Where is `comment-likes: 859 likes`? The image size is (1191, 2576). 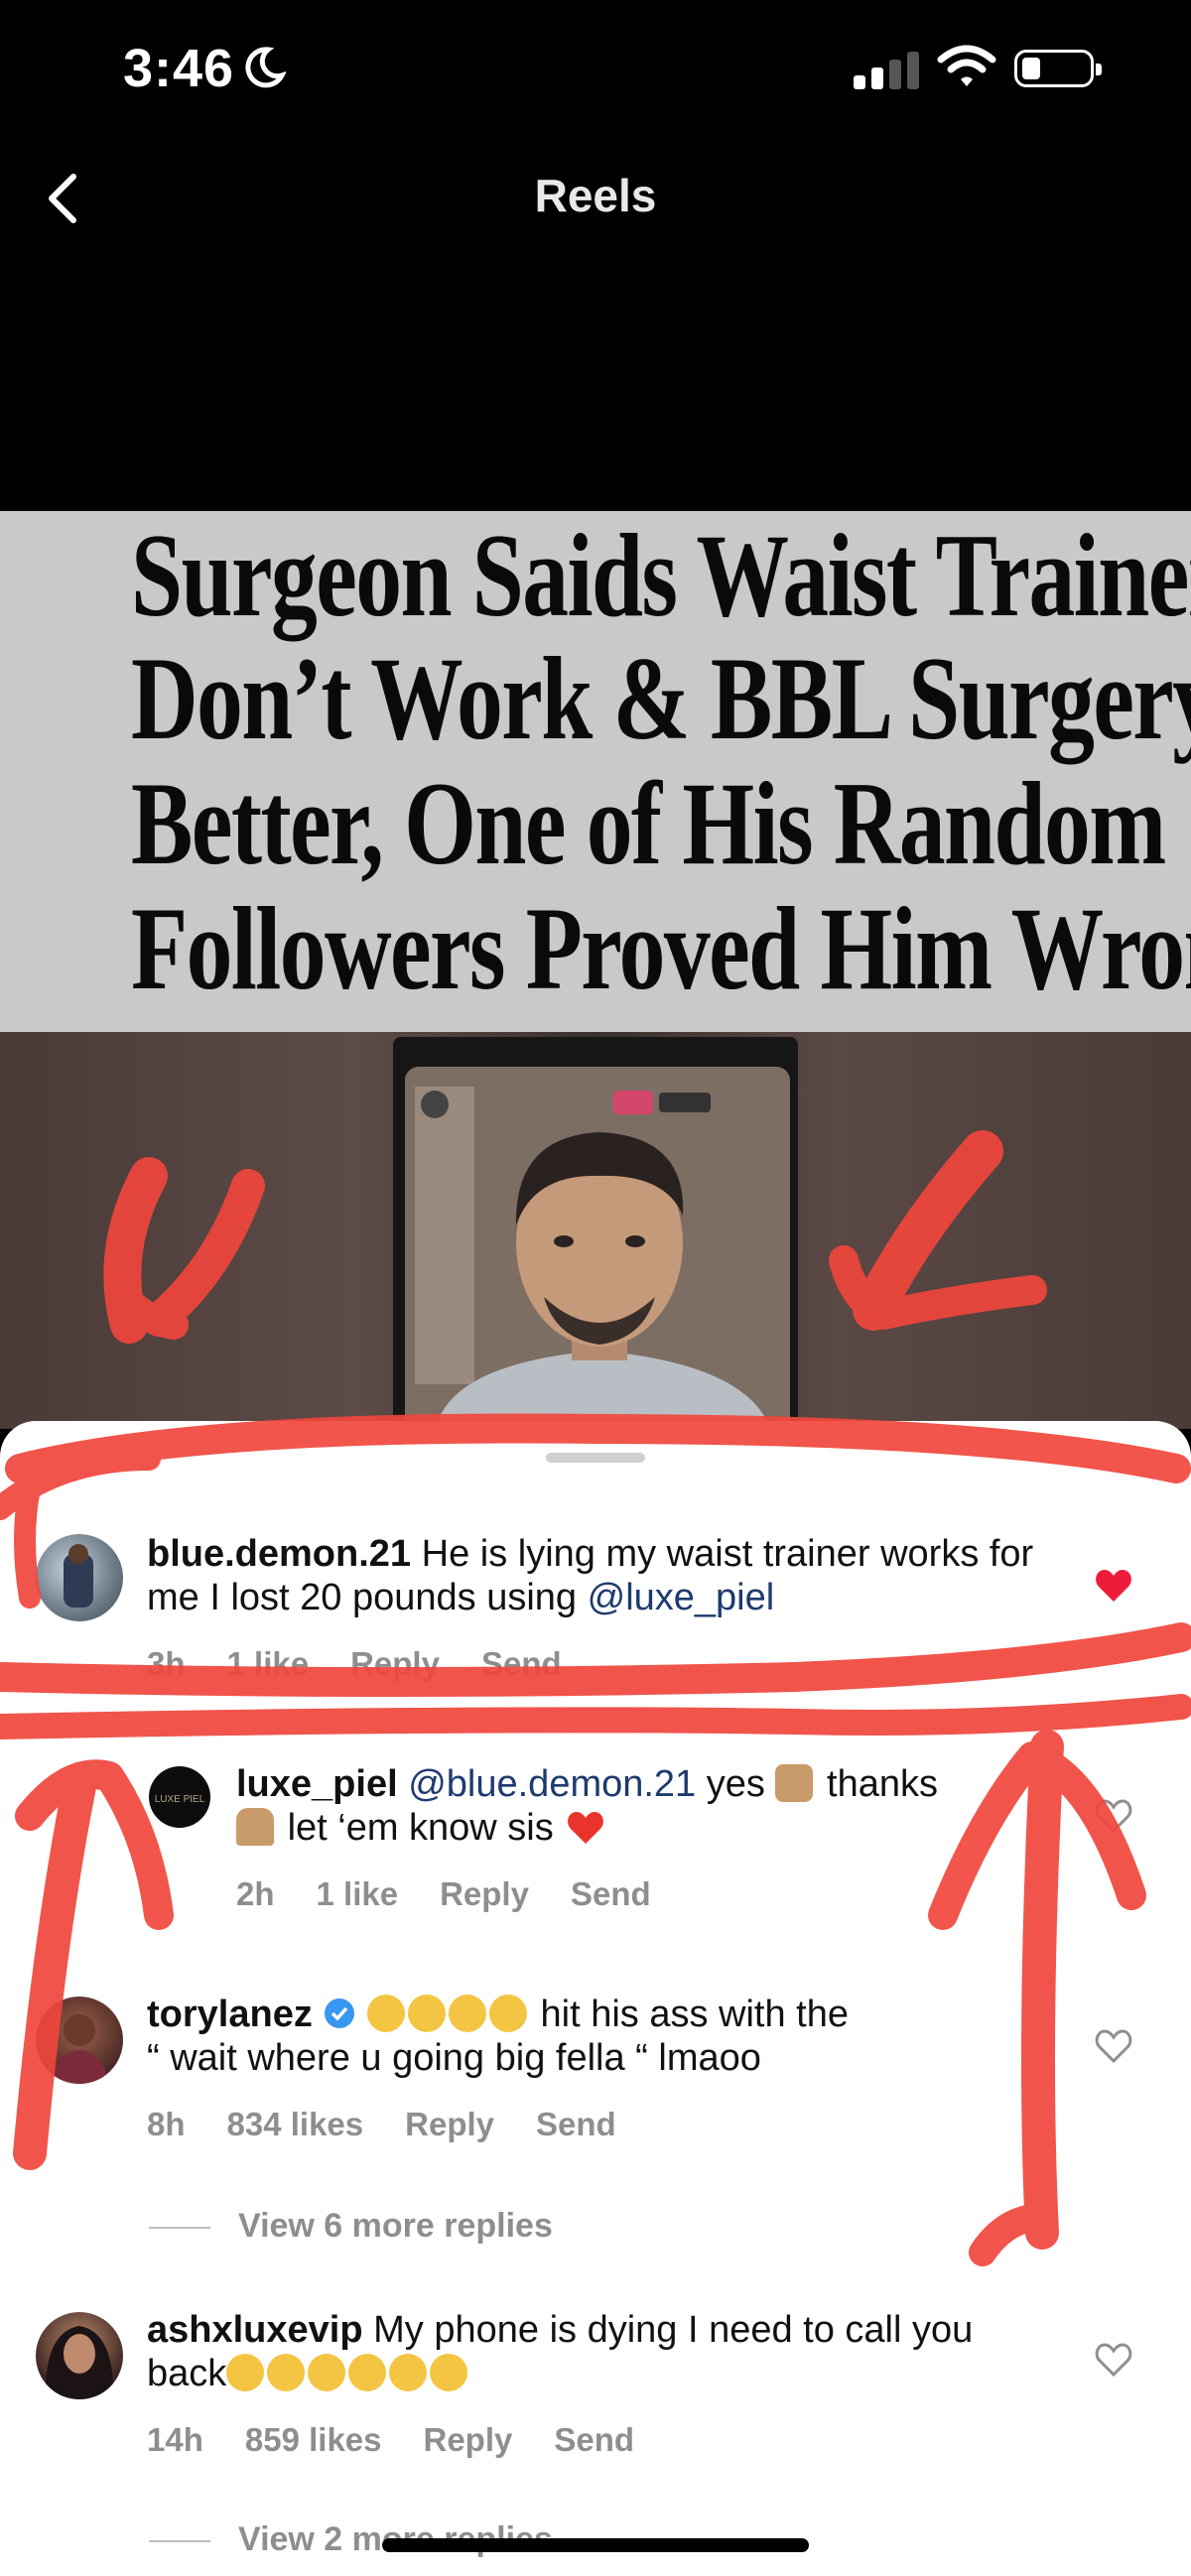 comment-likes: 859 likes is located at coordinates (313, 2440).